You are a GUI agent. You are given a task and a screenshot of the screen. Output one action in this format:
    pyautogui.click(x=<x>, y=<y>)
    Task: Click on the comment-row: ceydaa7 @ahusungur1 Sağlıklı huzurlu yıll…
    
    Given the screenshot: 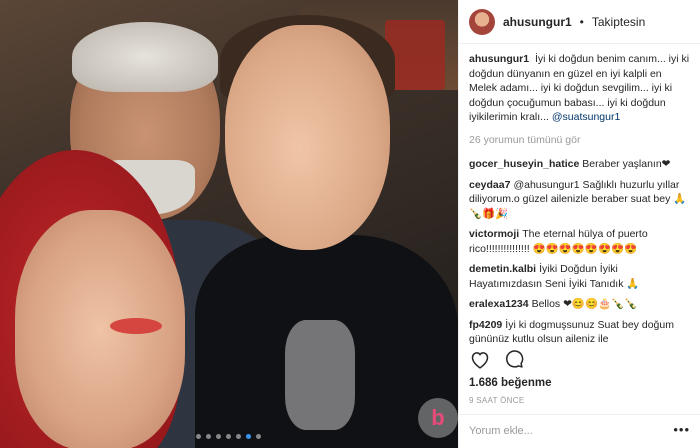 What is the action you would take?
    pyautogui.click(x=580, y=200)
    